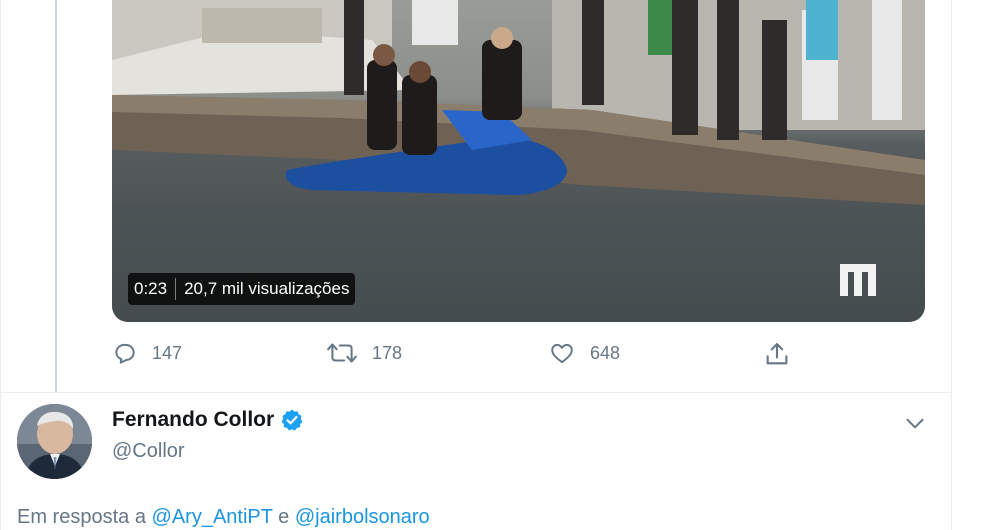  What do you see at coordinates (167, 352) in the screenshot?
I see `reply-count: 147` at bounding box center [167, 352].